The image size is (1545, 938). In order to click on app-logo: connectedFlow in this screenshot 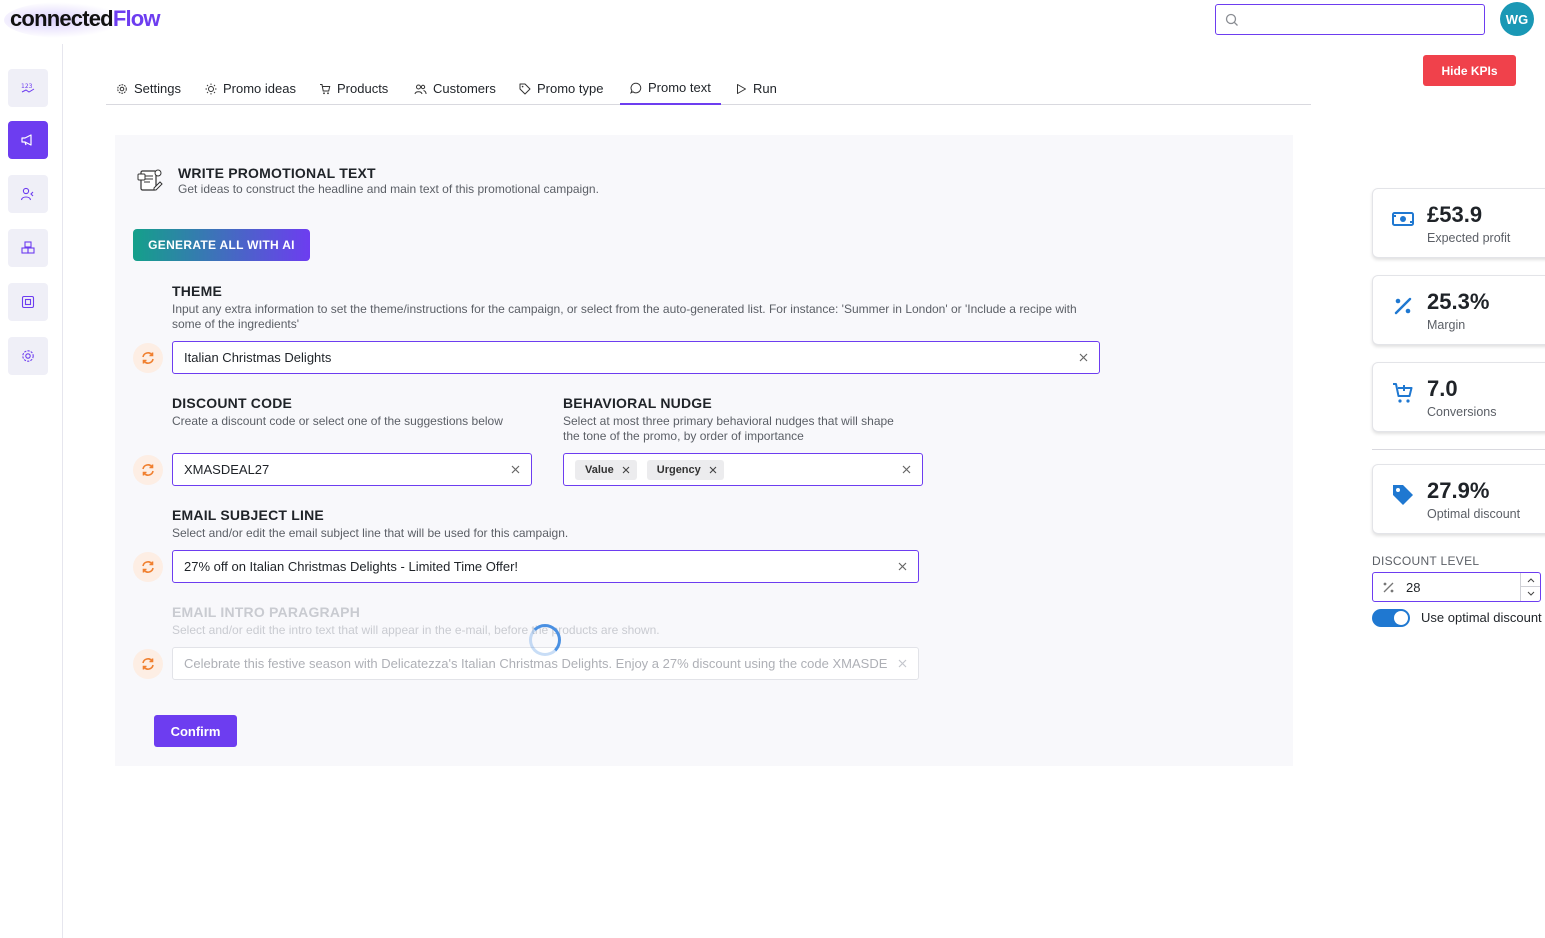, I will do `click(85, 19)`.